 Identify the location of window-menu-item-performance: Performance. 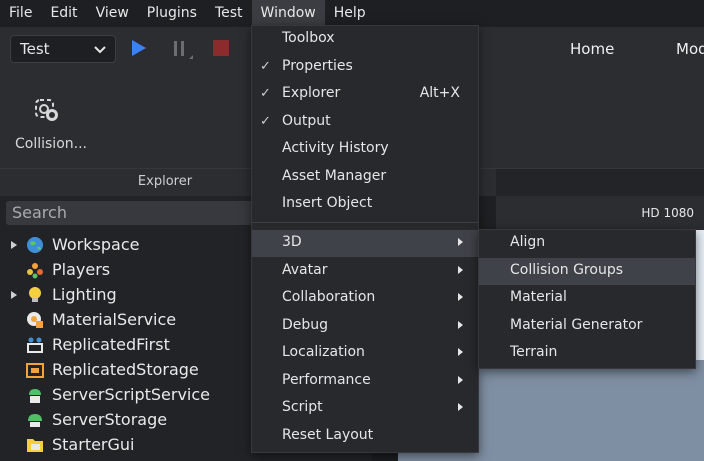
(365, 381).